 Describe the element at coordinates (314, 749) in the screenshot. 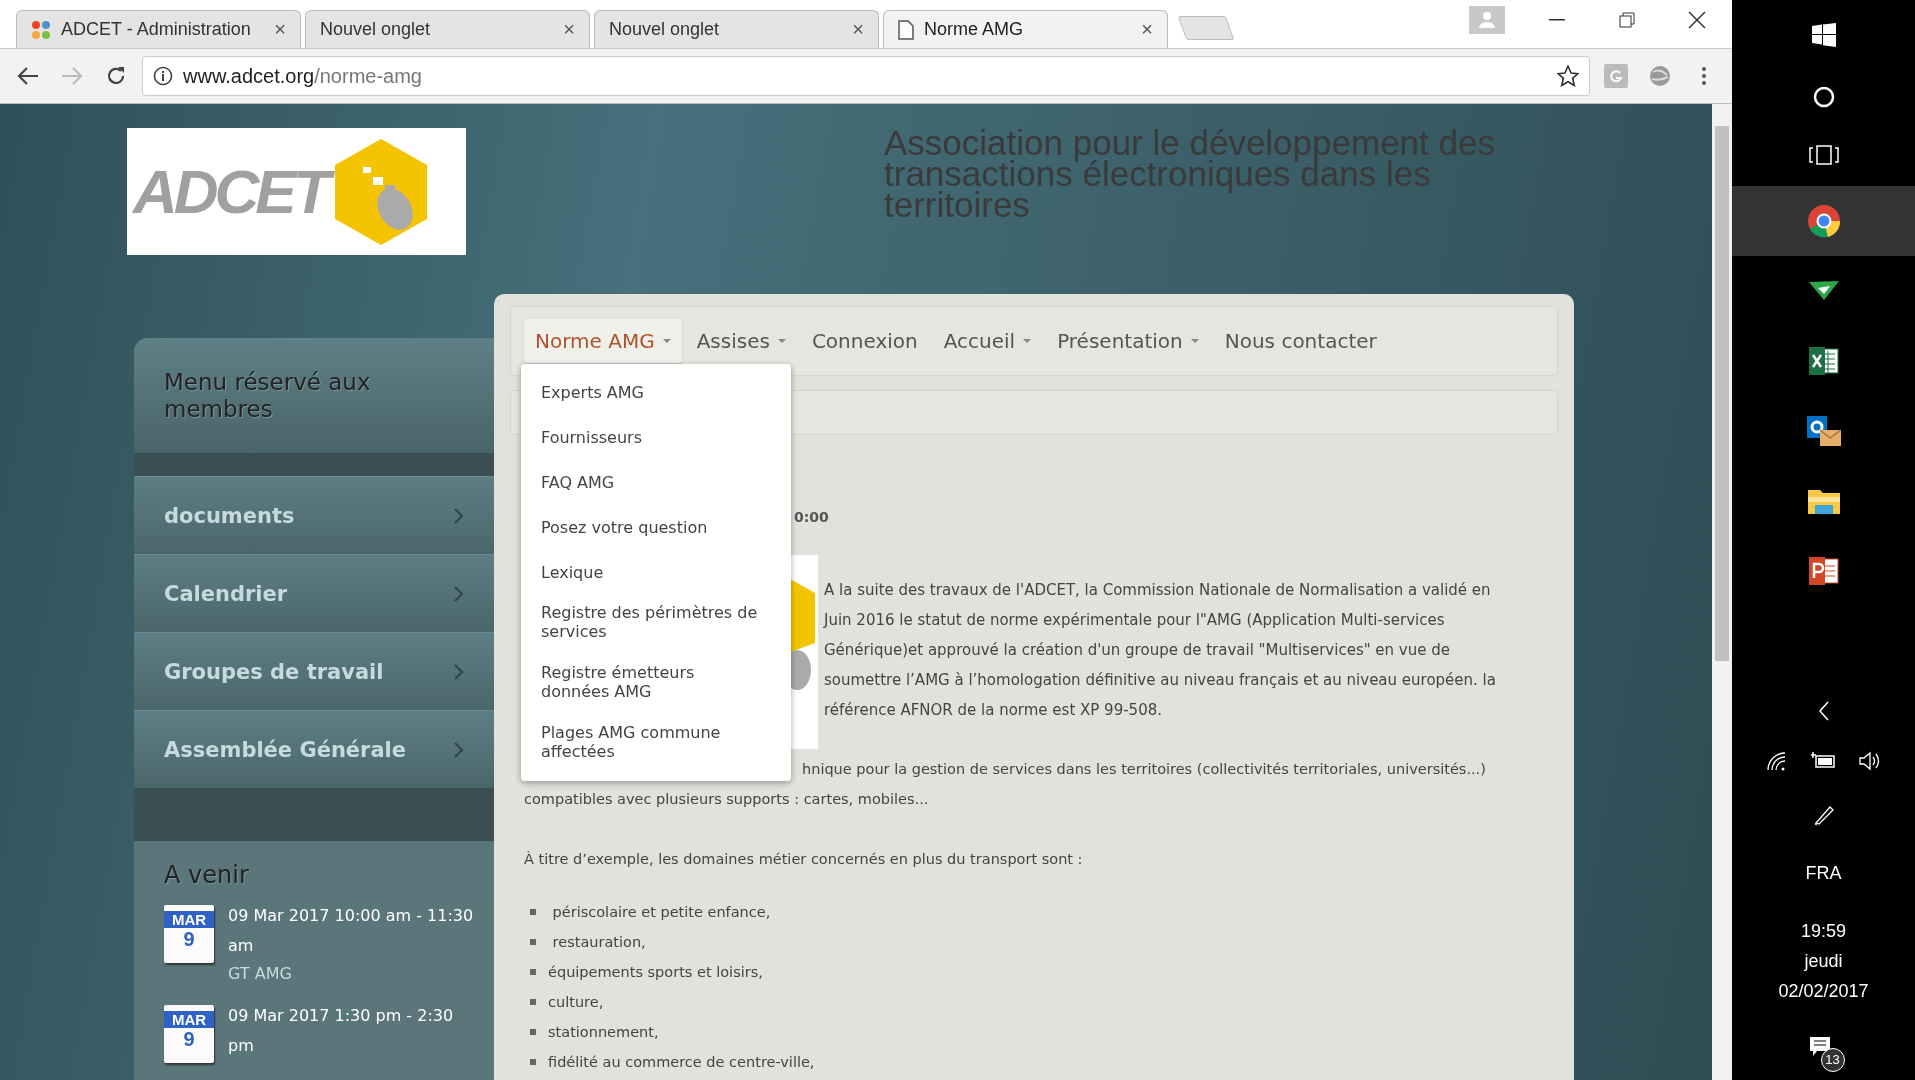

I see `sidebar-item: Assemblée Générale` at that location.